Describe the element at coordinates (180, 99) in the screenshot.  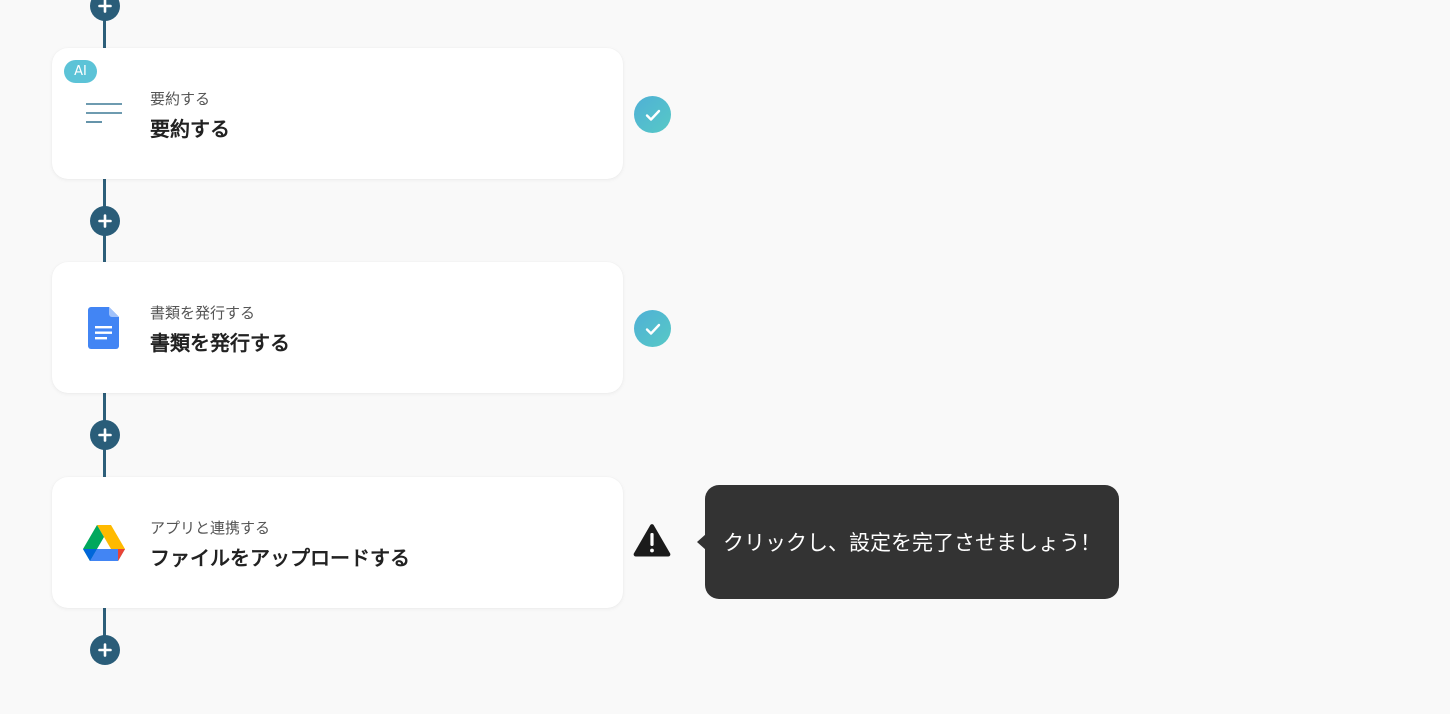
I see `step-subtitle: 要約する` at that location.